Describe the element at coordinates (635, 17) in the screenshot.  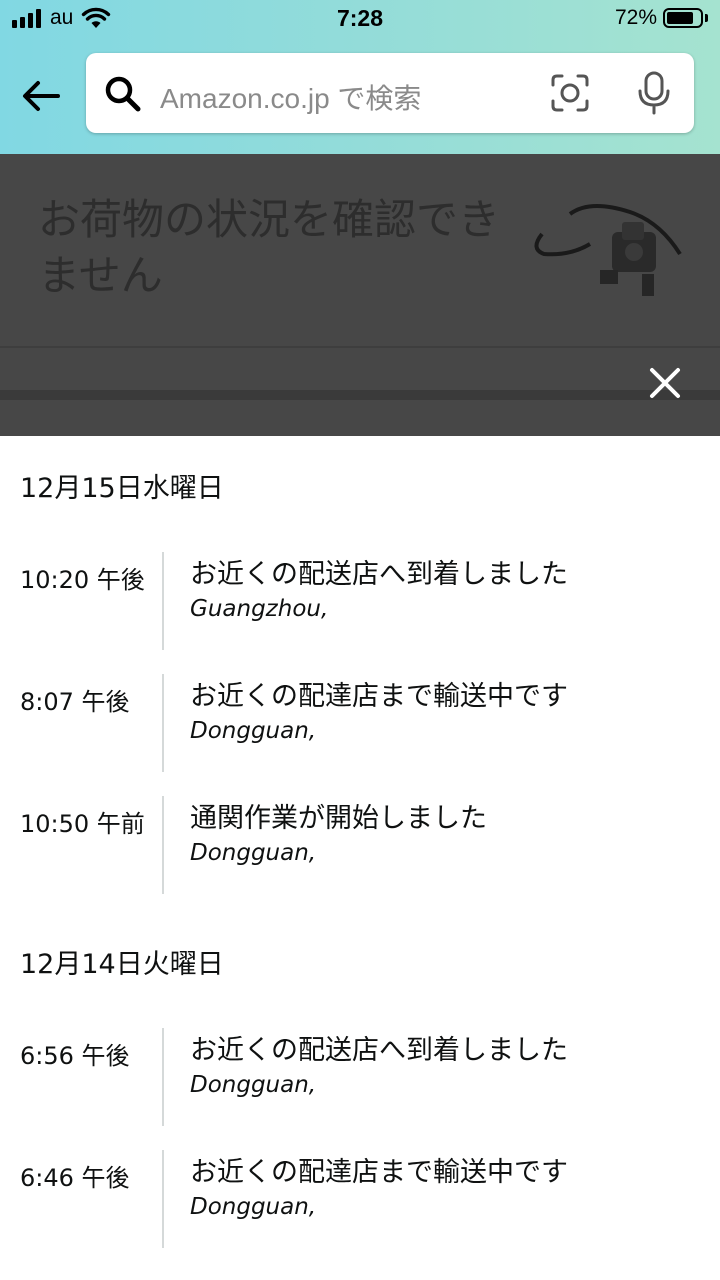
I see `battery-percentage: 72%` at that location.